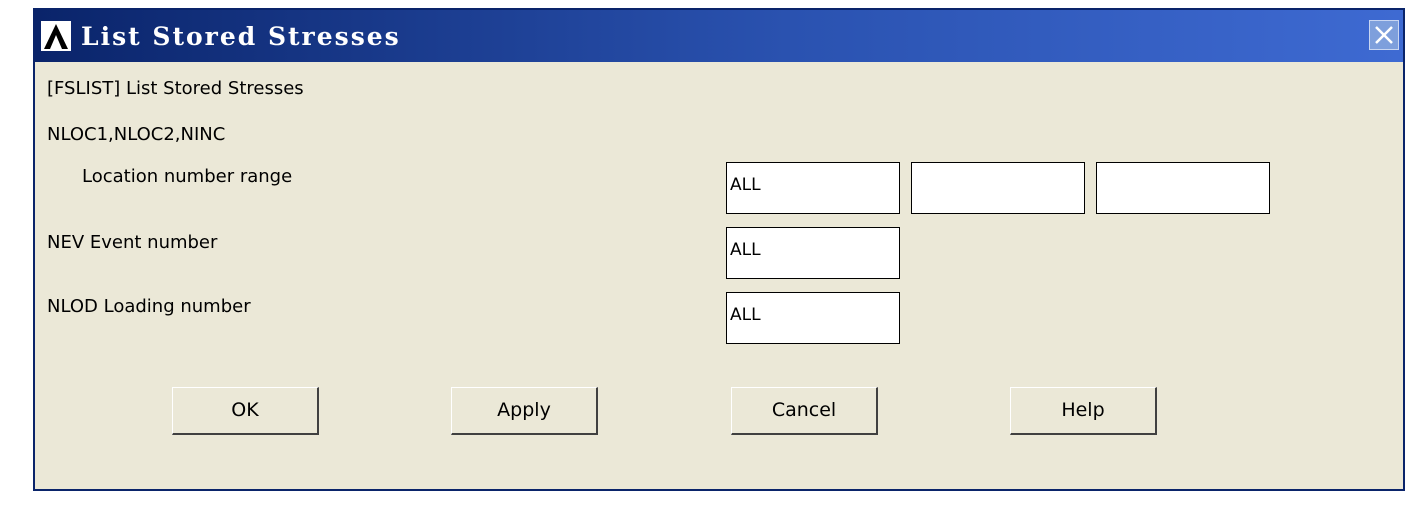 The image size is (1409, 505). I want to click on cancel-button: Cancel, so click(804, 411).